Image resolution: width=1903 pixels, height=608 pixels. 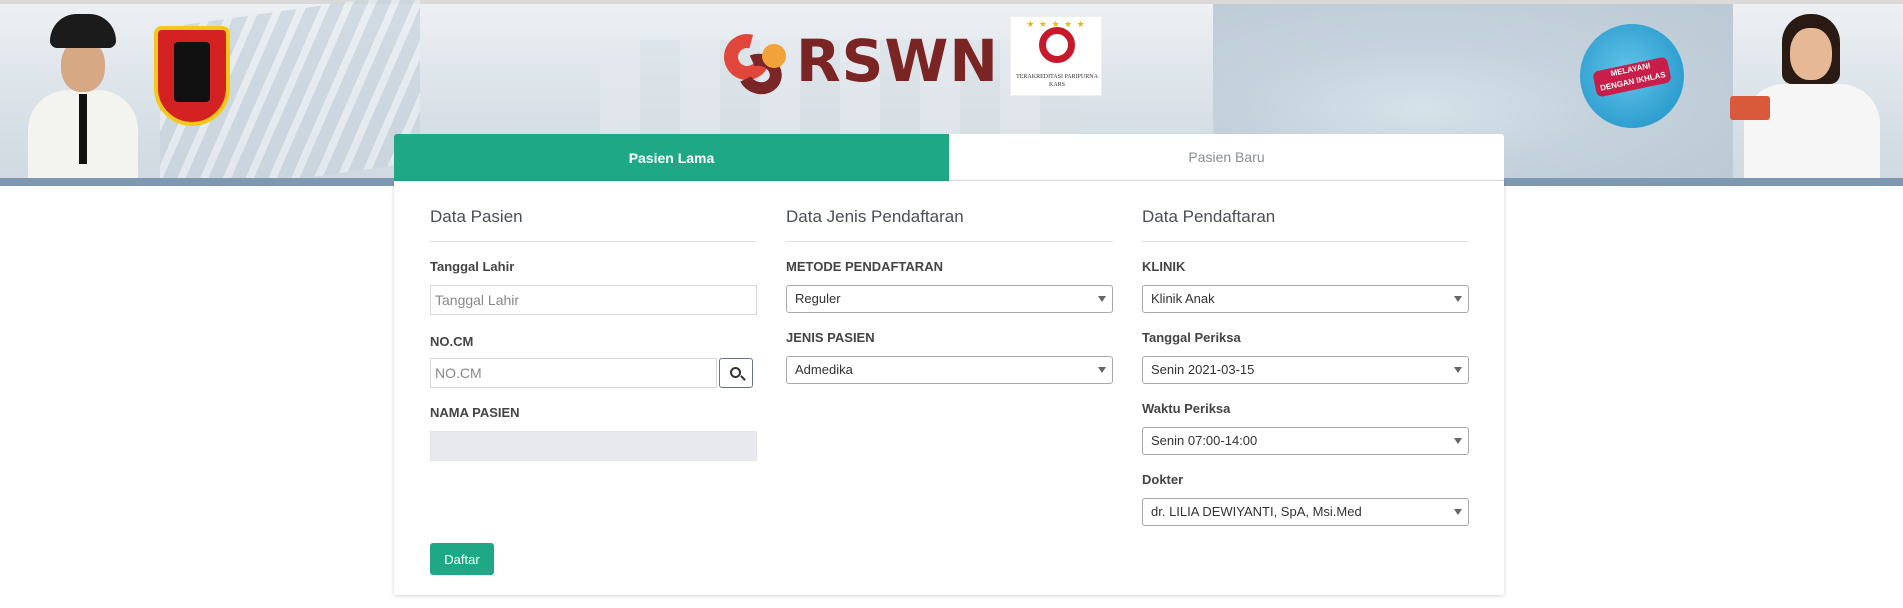 I want to click on metode-pendaftaran-label: METODE PENDAFTARAN, so click(x=864, y=266).